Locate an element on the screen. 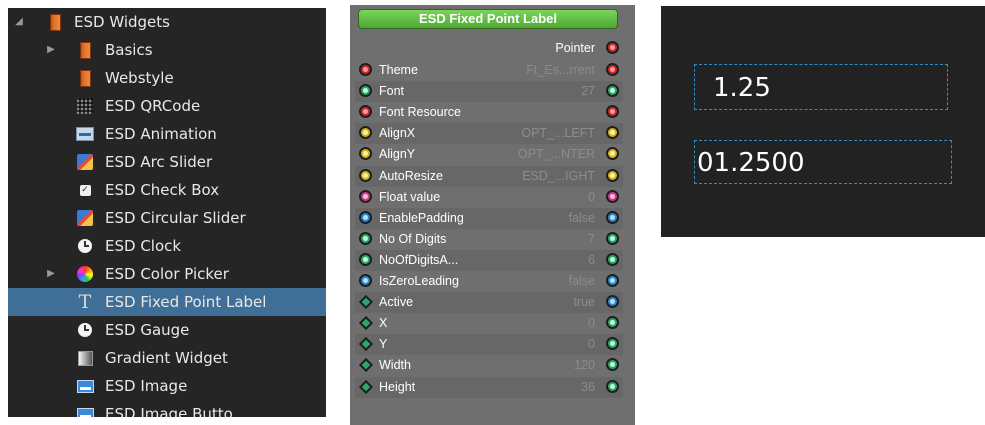 The height and width of the screenshot is (425, 985). pointer-row: Pointer is located at coordinates (489, 48).